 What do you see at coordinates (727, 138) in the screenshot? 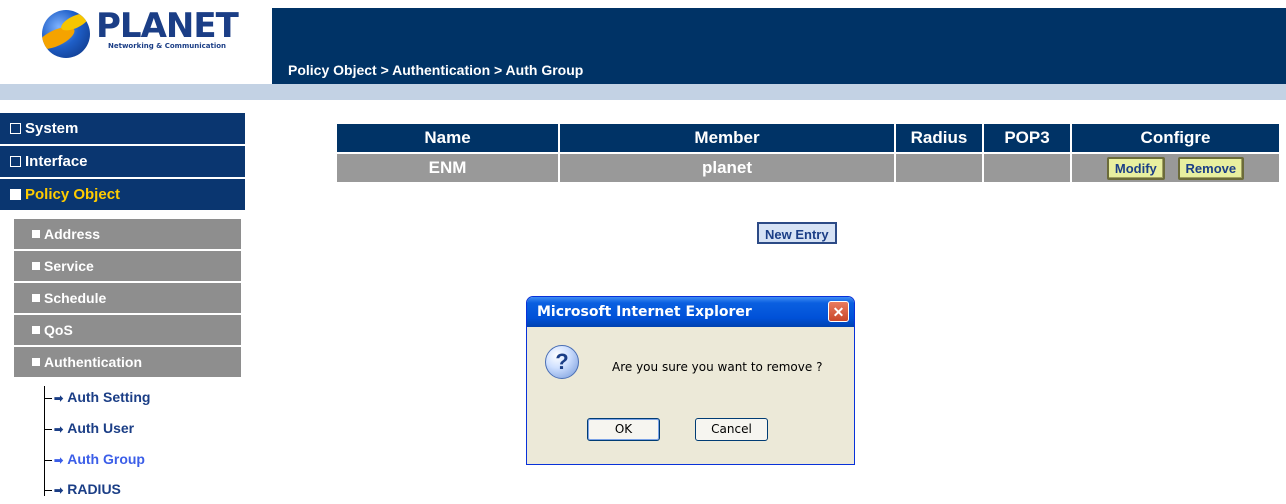
I see `column-header-member: Member` at bounding box center [727, 138].